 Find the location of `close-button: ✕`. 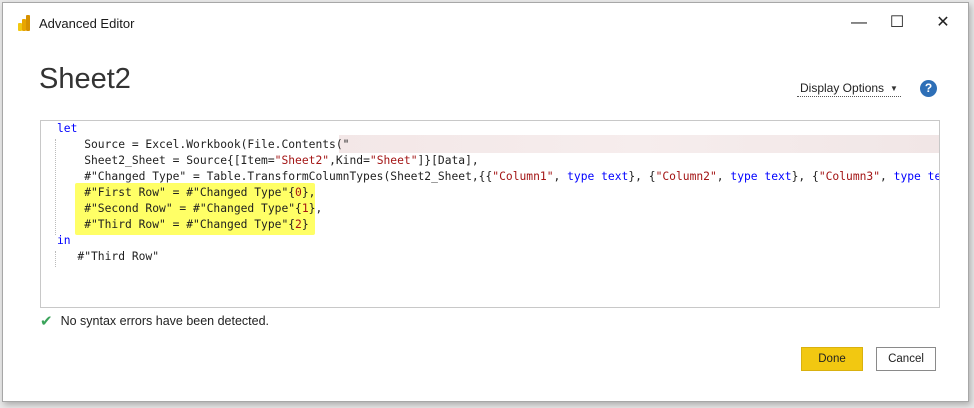

close-button: ✕ is located at coordinates (943, 23).